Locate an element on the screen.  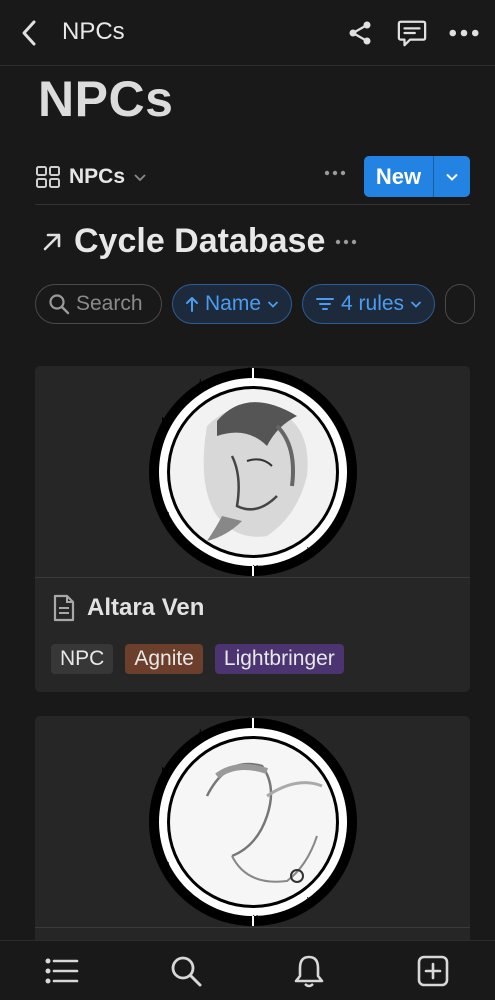
more-filters-pill is located at coordinates (460, 304).